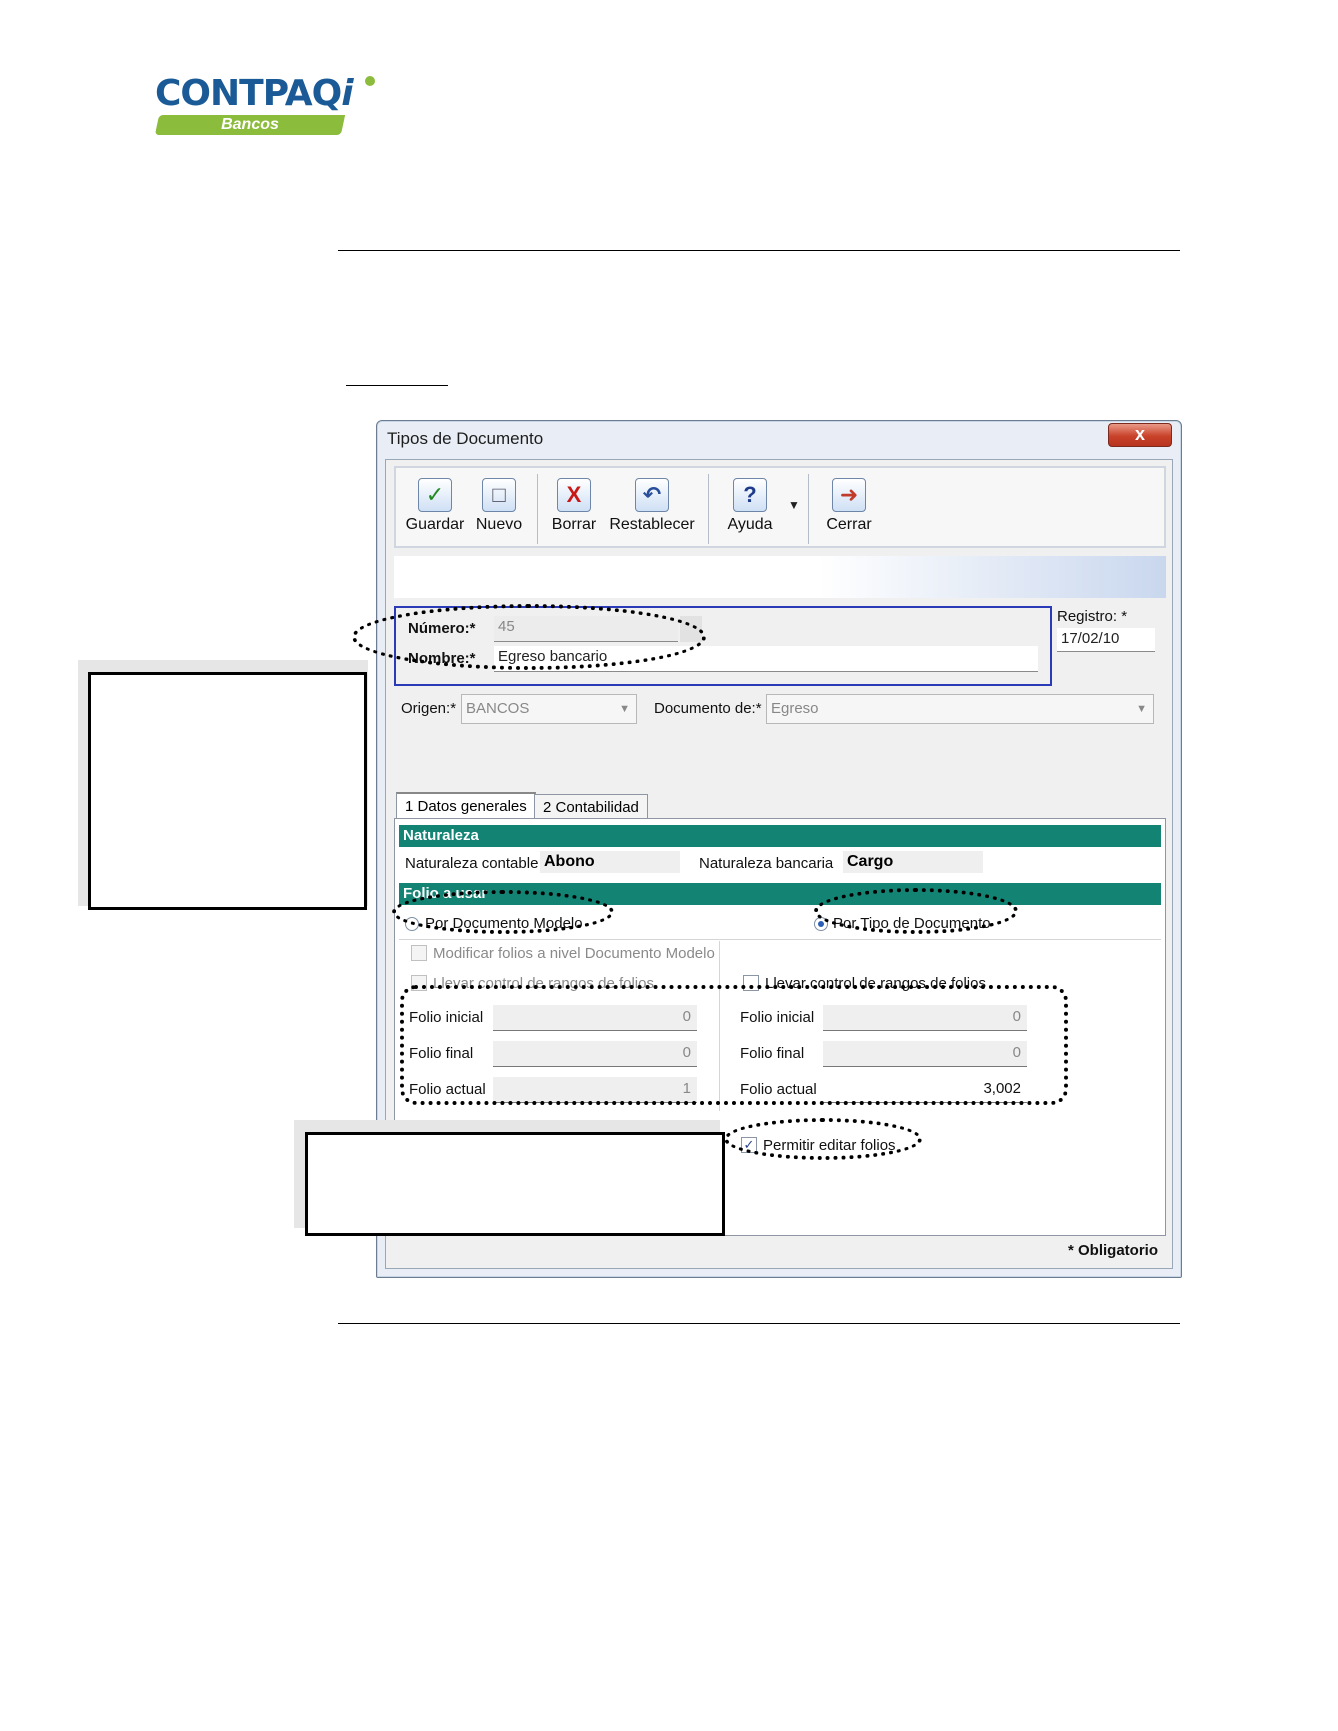 The image size is (1338, 1731). I want to click on cerrar-button: ➜ Cerrar, so click(849, 509).